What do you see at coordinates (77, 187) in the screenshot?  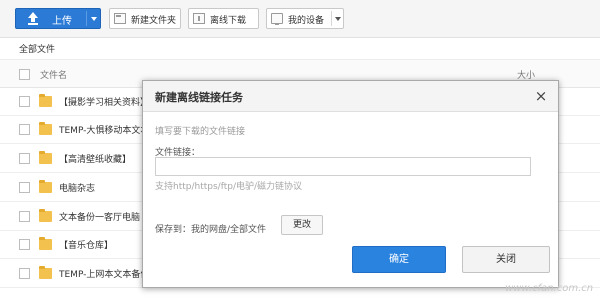 I see `file-name: 电脑杂志` at bounding box center [77, 187].